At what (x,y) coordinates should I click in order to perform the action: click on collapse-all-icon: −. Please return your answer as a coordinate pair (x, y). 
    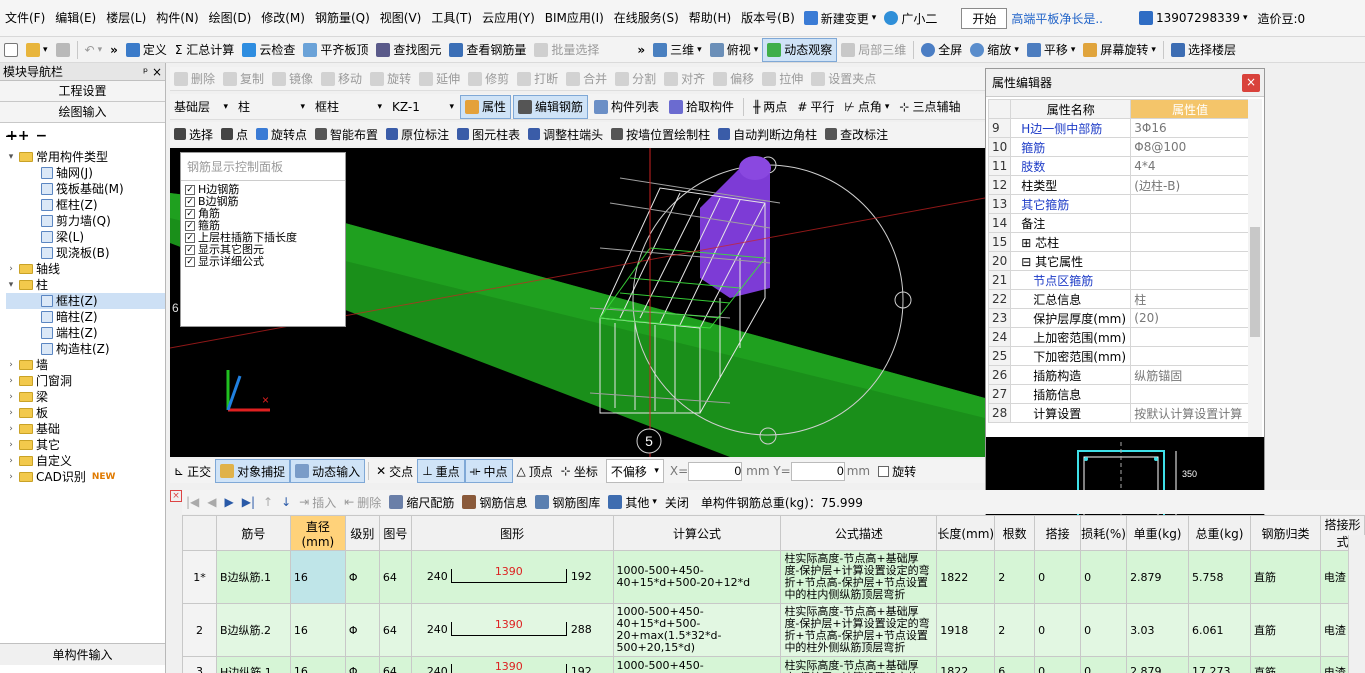
    Looking at the image, I should click on (41, 136).